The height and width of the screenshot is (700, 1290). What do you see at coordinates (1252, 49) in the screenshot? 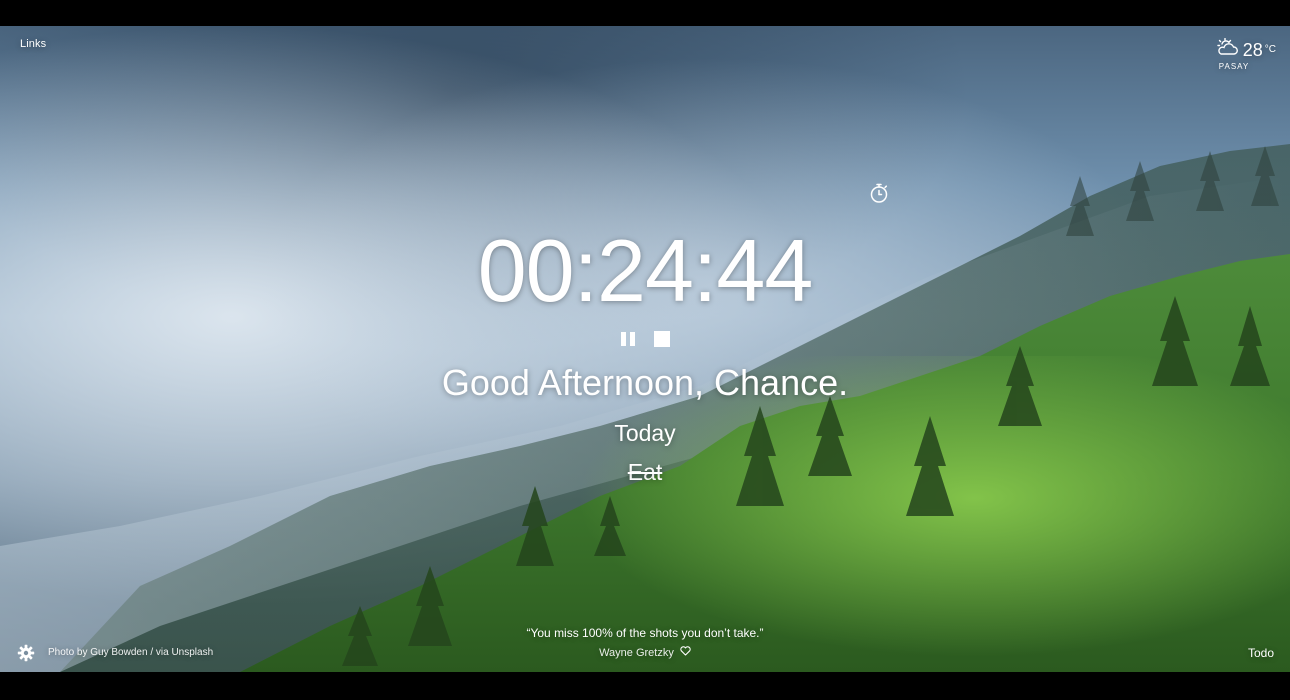
I see `weather-temperature: 28` at bounding box center [1252, 49].